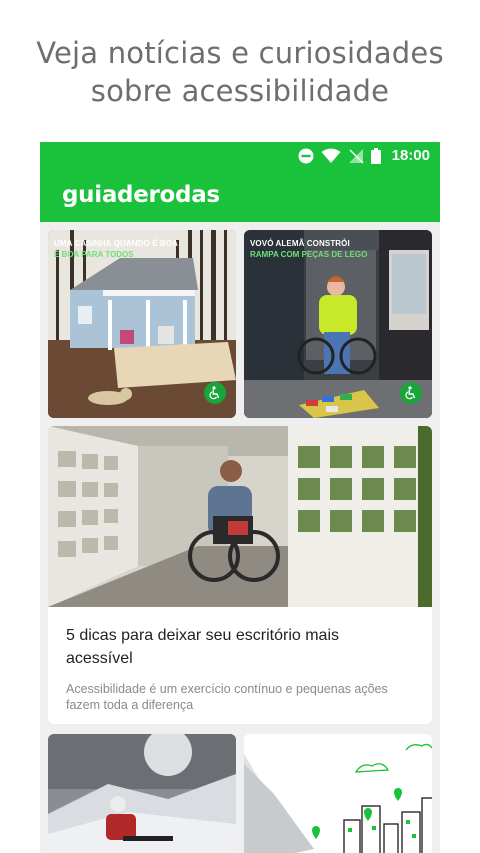  I want to click on wifi-icon, so click(331, 155).